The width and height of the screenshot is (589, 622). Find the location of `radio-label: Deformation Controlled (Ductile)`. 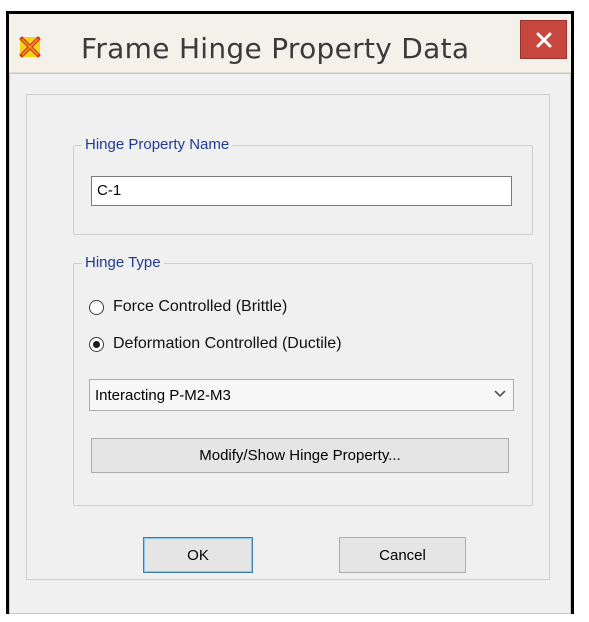

radio-label: Deformation Controlled (Ductile) is located at coordinates (227, 343).